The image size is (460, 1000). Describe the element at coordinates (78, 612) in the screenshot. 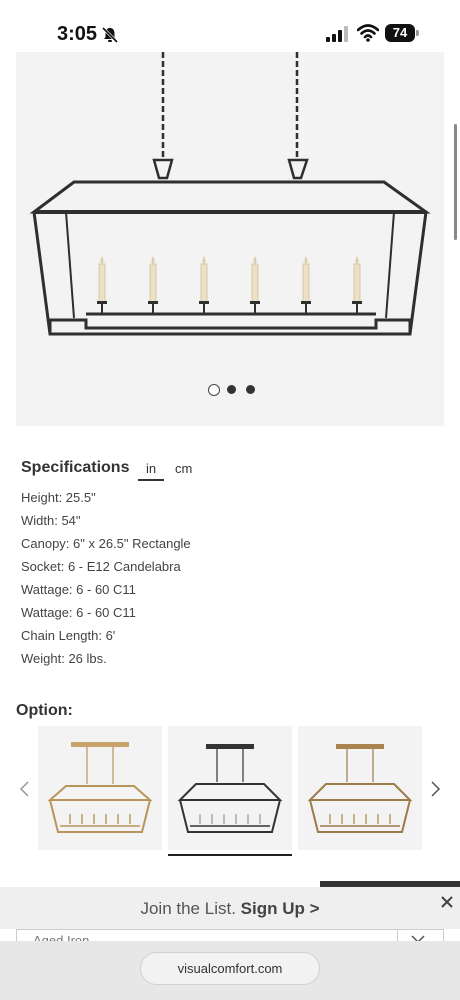

I see `spec-wattage-2: Wattage: 6 - 60 C11` at that location.